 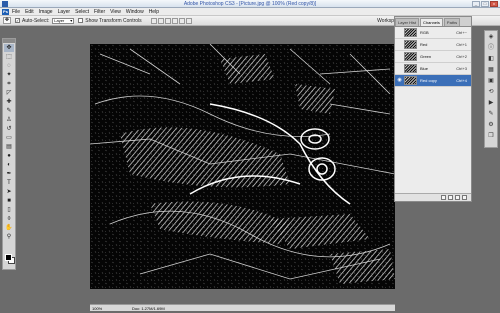 What do you see at coordinates (464, 197) in the screenshot?
I see `delete-channel-icon` at bounding box center [464, 197].